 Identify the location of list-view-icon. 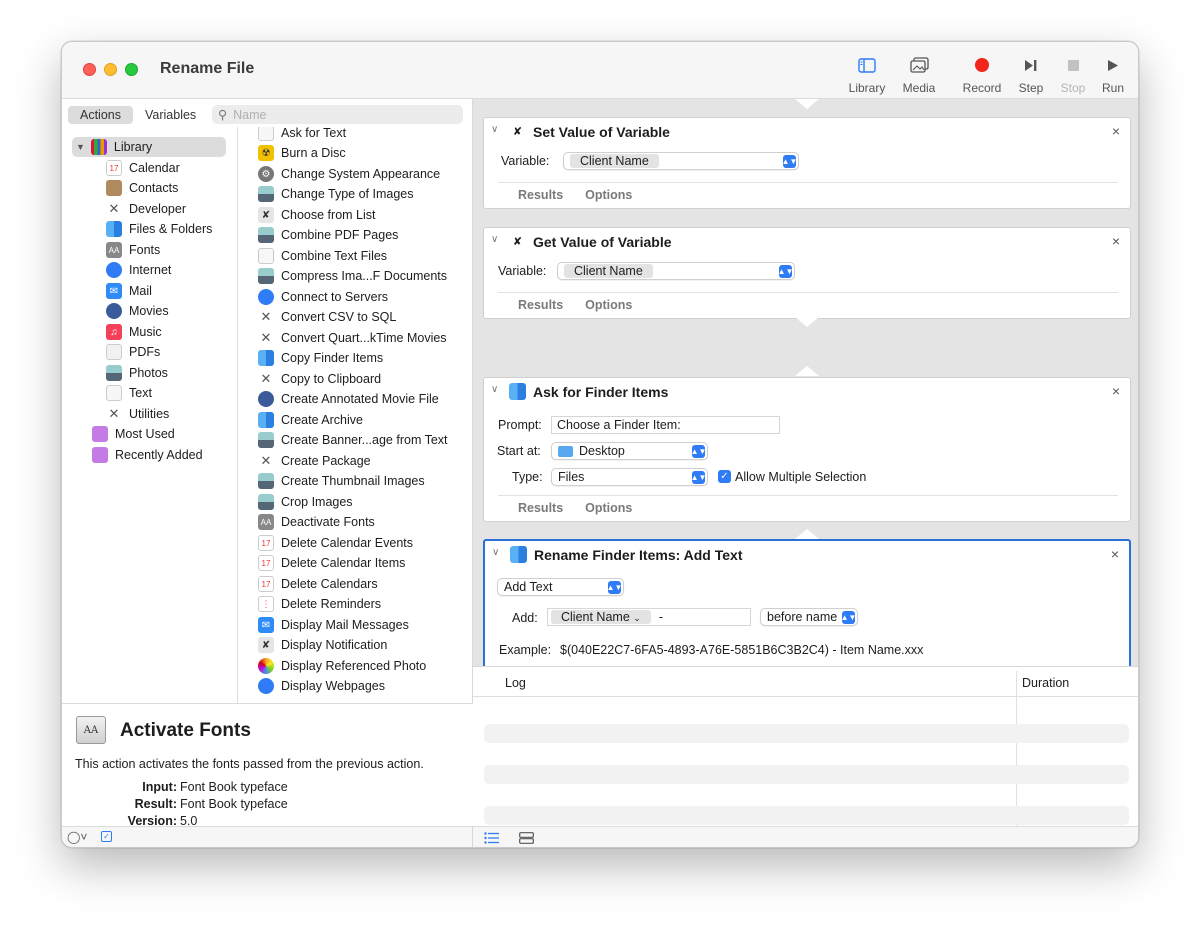
(491, 838).